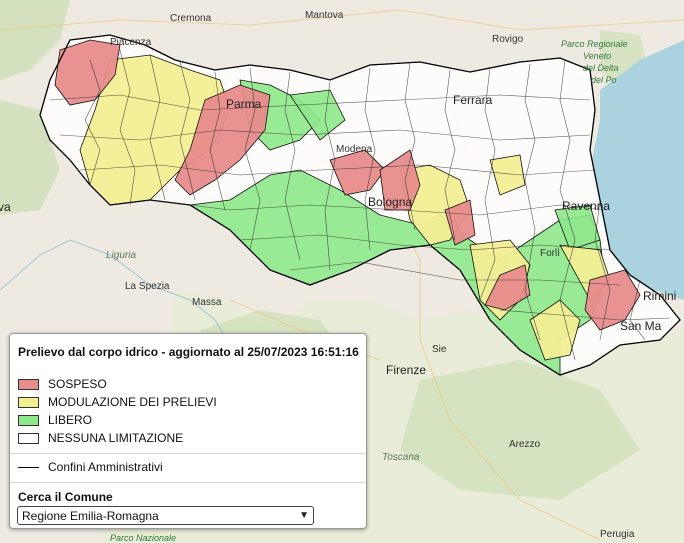  Describe the element at coordinates (165, 515) in the screenshot. I see `comune-select: Regione Emilia-Romagna ▼` at that location.